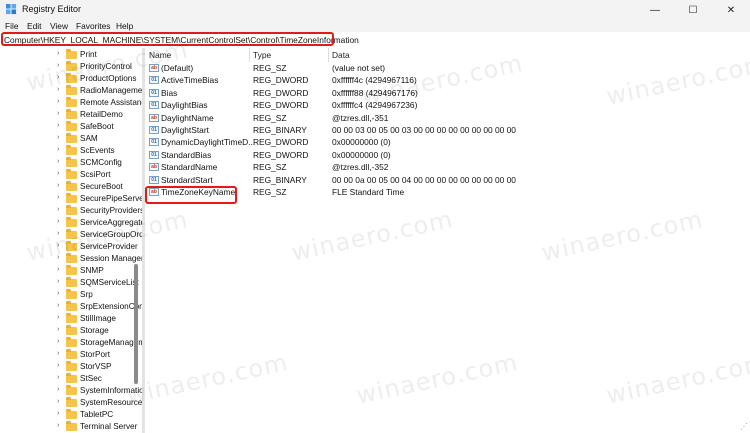  Describe the element at coordinates (111, 102) in the screenshot. I see `tree-item-label: Remote Assistance` at that location.